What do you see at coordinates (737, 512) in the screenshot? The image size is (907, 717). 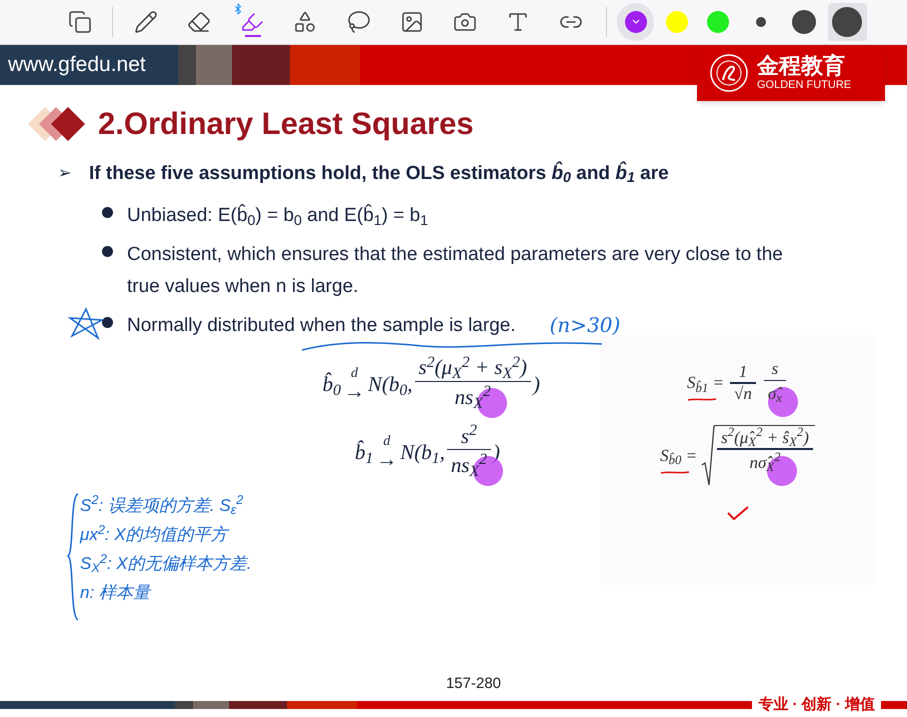 I see `check-mark` at bounding box center [737, 512].